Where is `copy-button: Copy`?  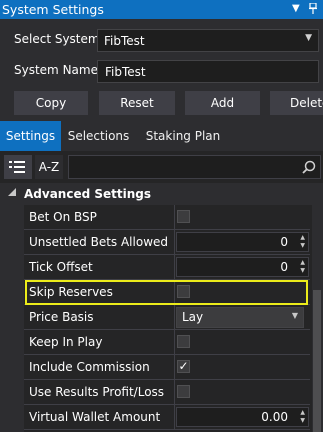 copy-button: Copy is located at coordinates (51, 103).